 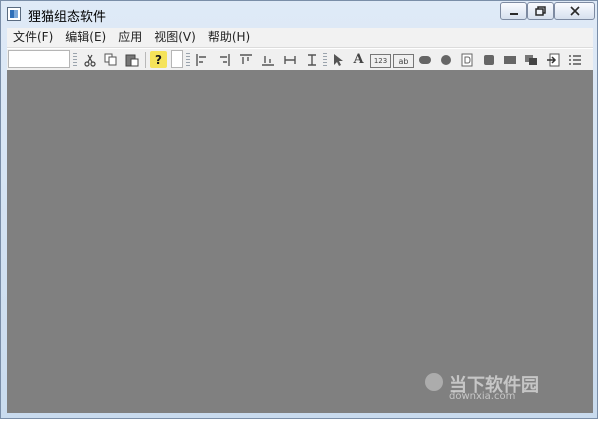 I want to click on layers-icon, so click(x=530, y=59).